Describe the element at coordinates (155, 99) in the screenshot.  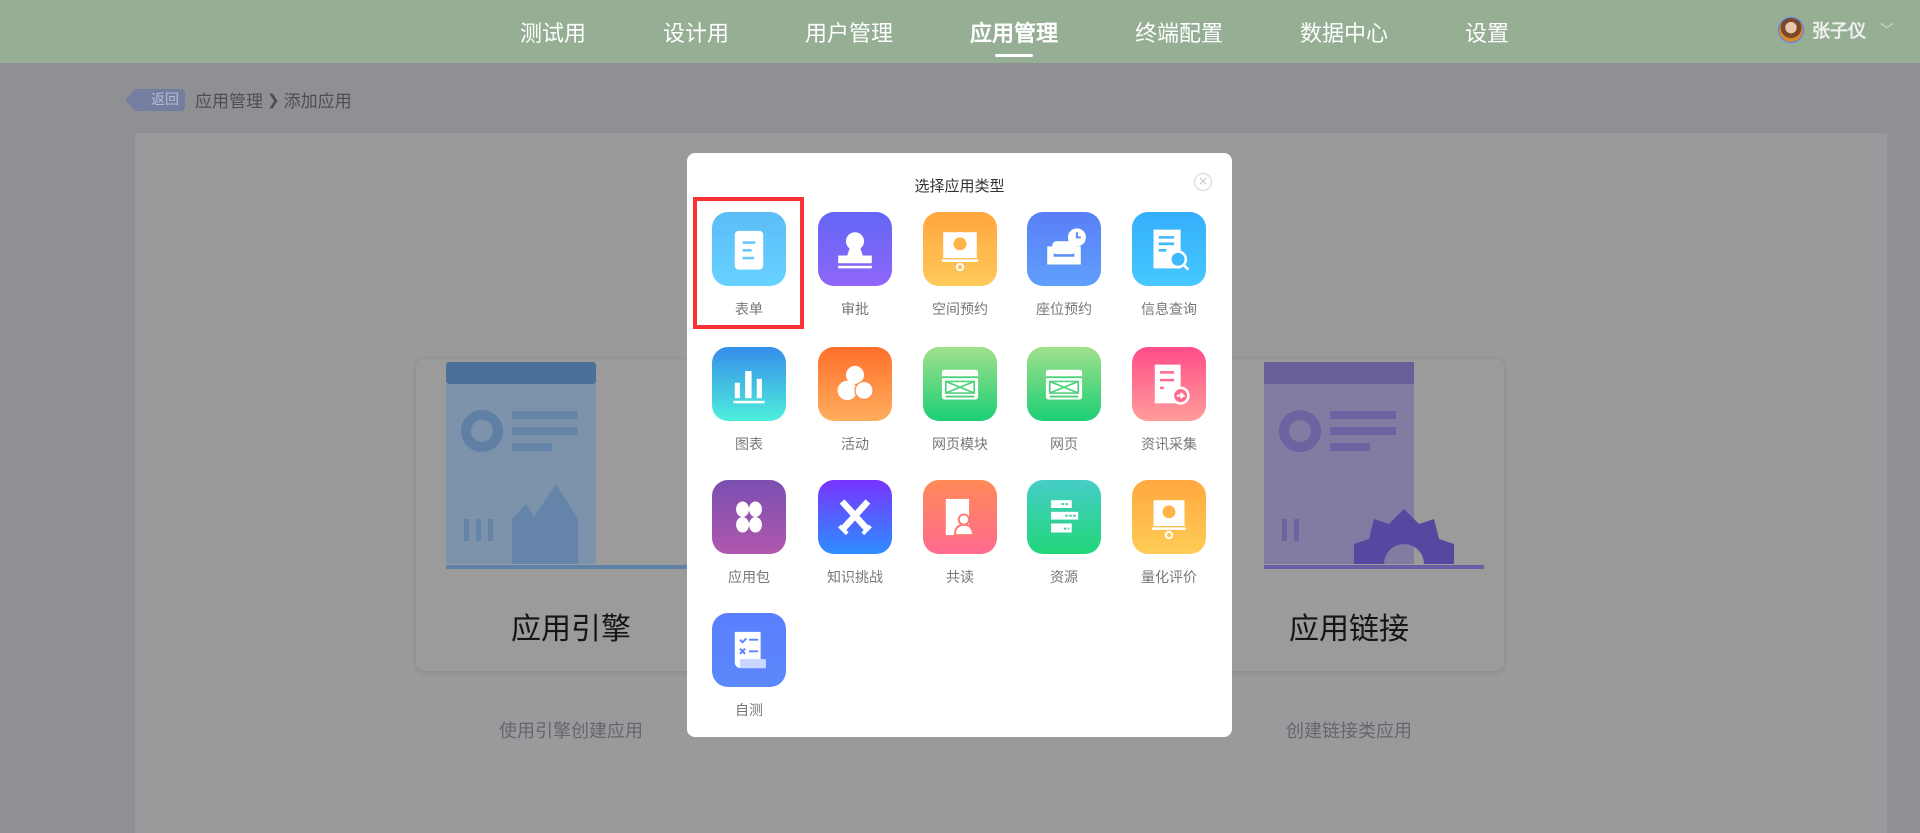
I see `back-button: 返回` at that location.